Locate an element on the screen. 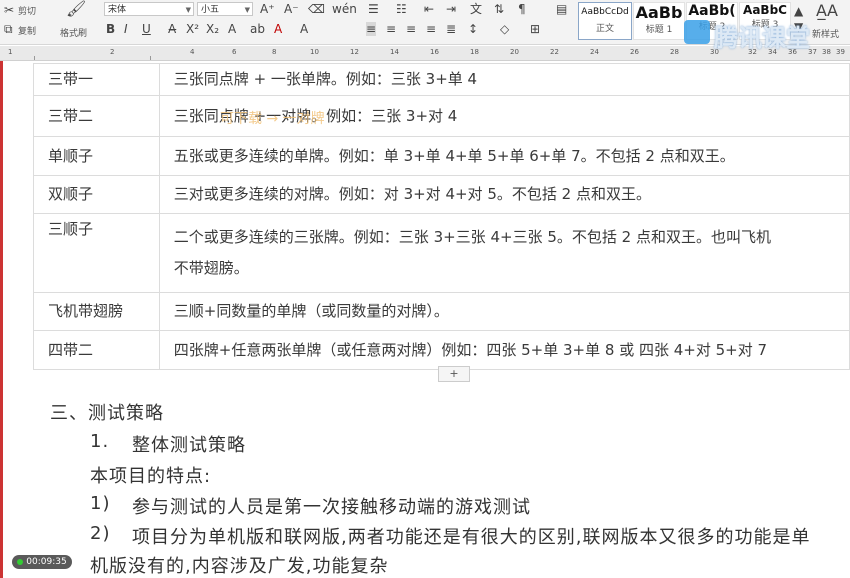 This screenshot has width=850, height=578. ruler-number: 16 is located at coordinates (434, 52).